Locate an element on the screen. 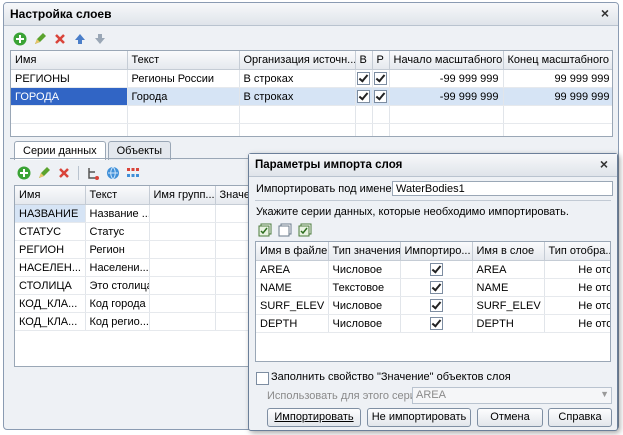  series-text-cell: Регион is located at coordinates (117, 249).